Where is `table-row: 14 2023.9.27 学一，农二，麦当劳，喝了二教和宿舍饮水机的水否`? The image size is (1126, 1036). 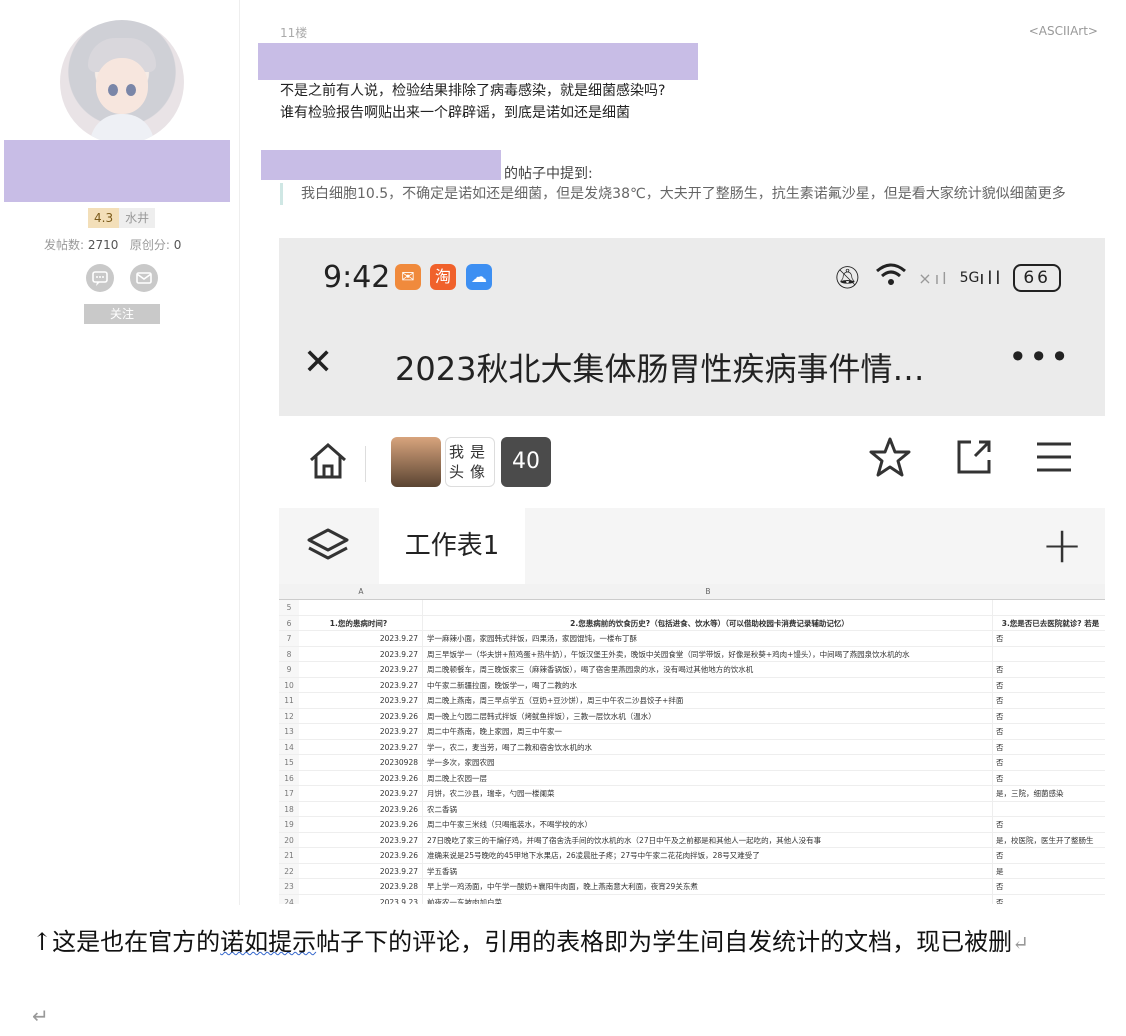
table-row: 14 2023.9.27 学一，农二，麦当劳，喝了二教和宿舍饮水机的水否 is located at coordinates (692, 747).